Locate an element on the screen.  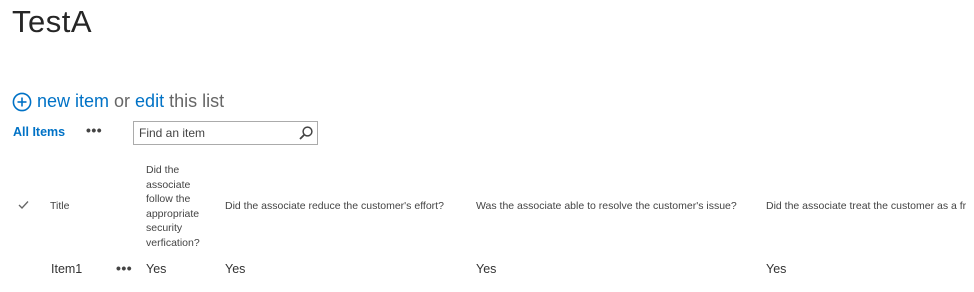
edit-list-link: edit is located at coordinates (149, 101).